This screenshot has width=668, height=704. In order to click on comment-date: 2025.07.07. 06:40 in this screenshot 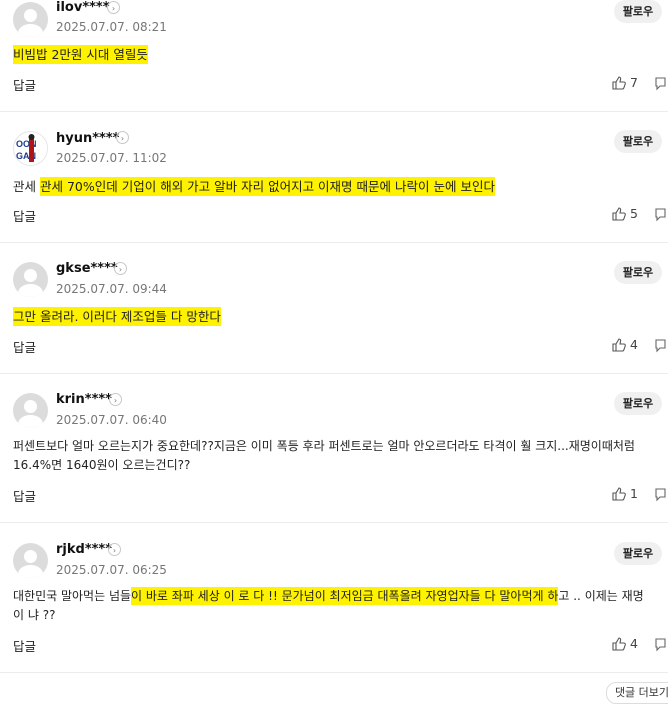, I will do `click(111, 420)`.